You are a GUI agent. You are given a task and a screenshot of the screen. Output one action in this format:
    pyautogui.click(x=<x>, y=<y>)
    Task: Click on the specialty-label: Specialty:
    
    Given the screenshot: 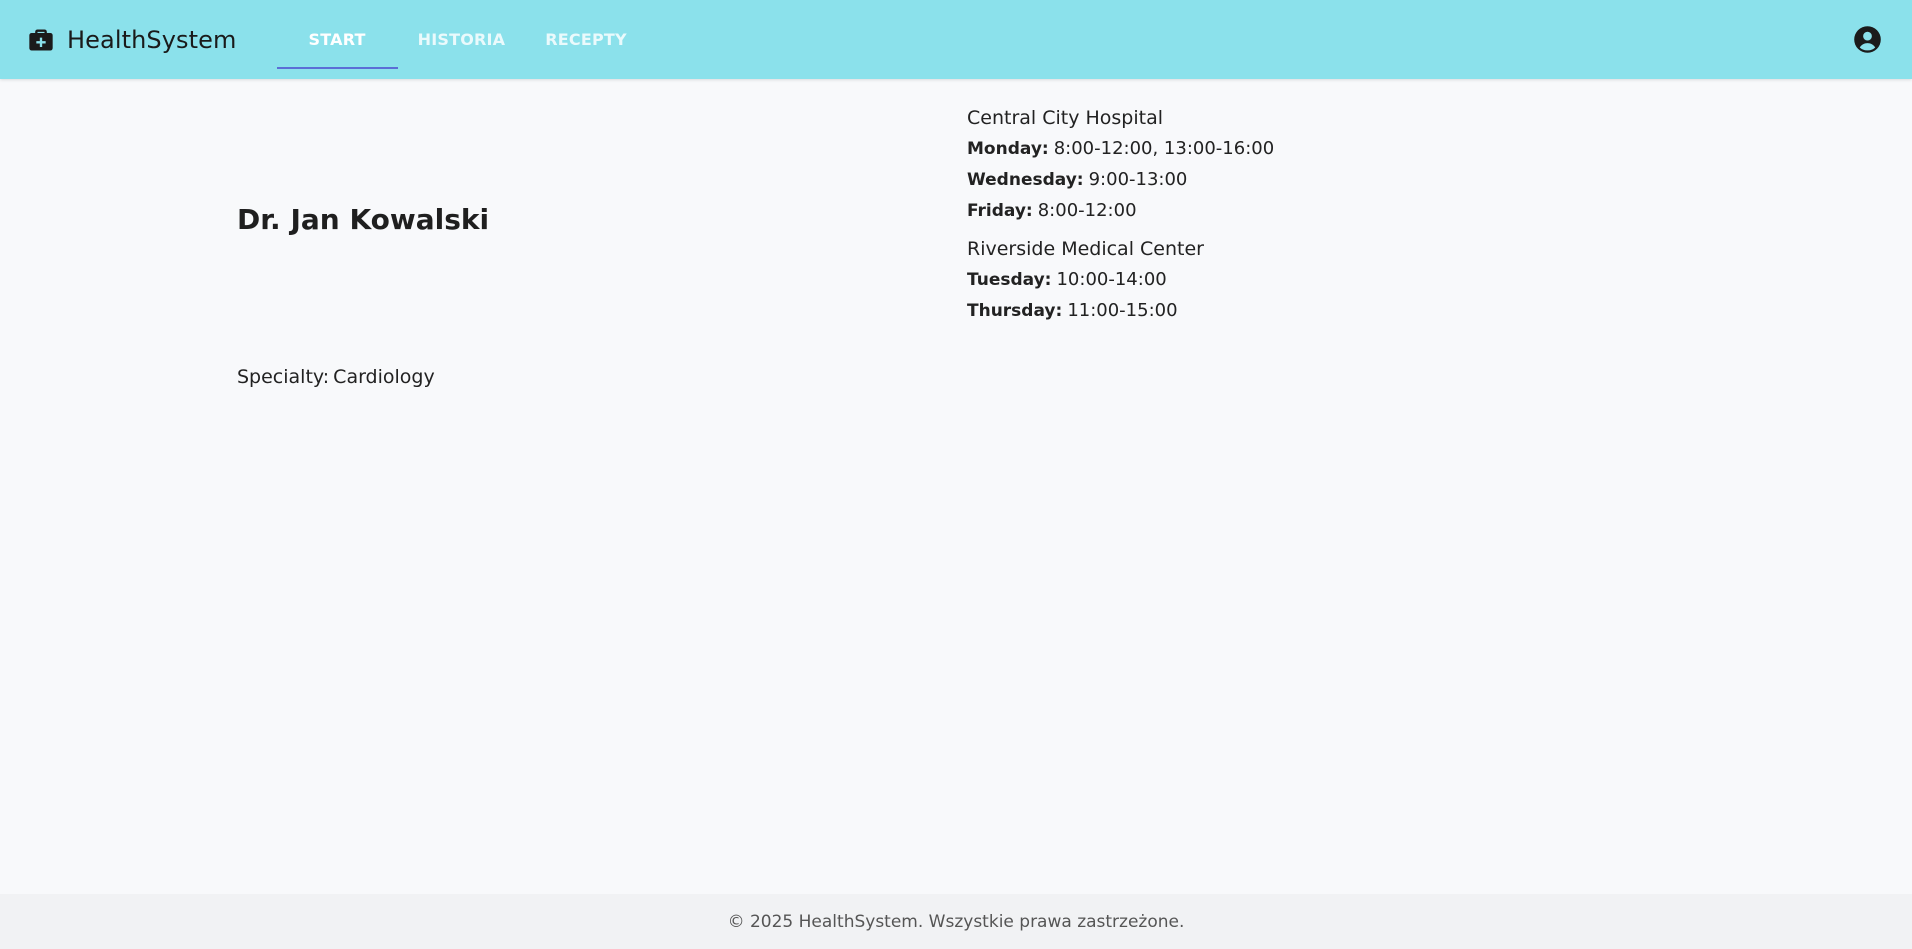 What is the action you would take?
    pyautogui.click(x=283, y=377)
    